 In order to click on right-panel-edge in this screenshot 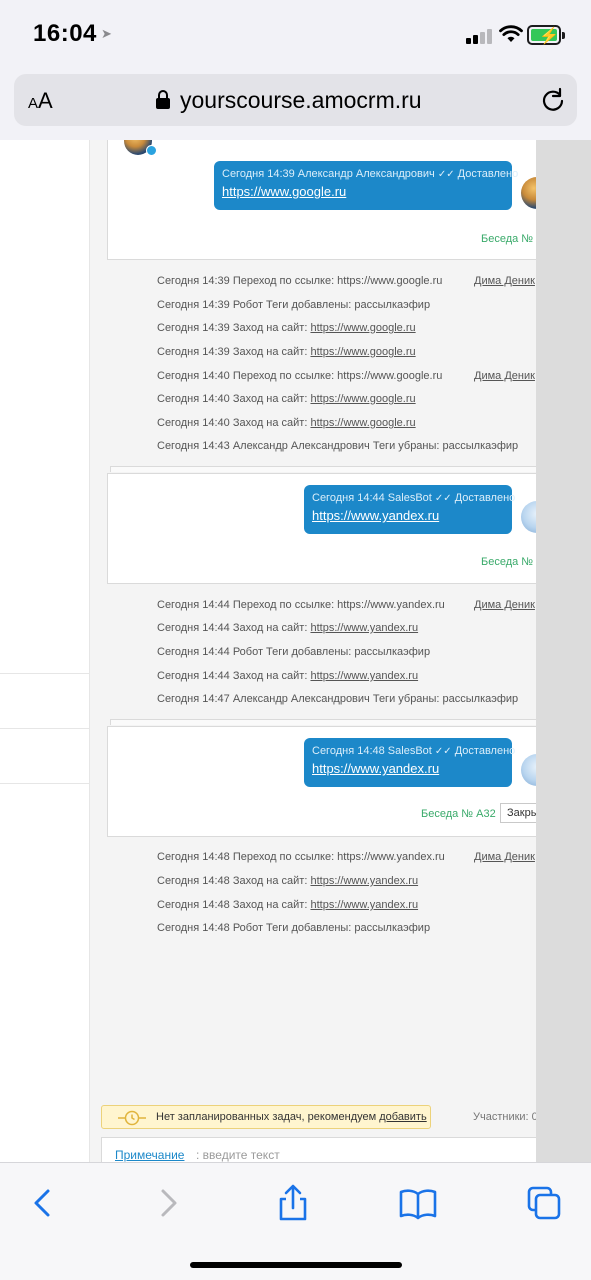, I will do `click(563, 651)`.